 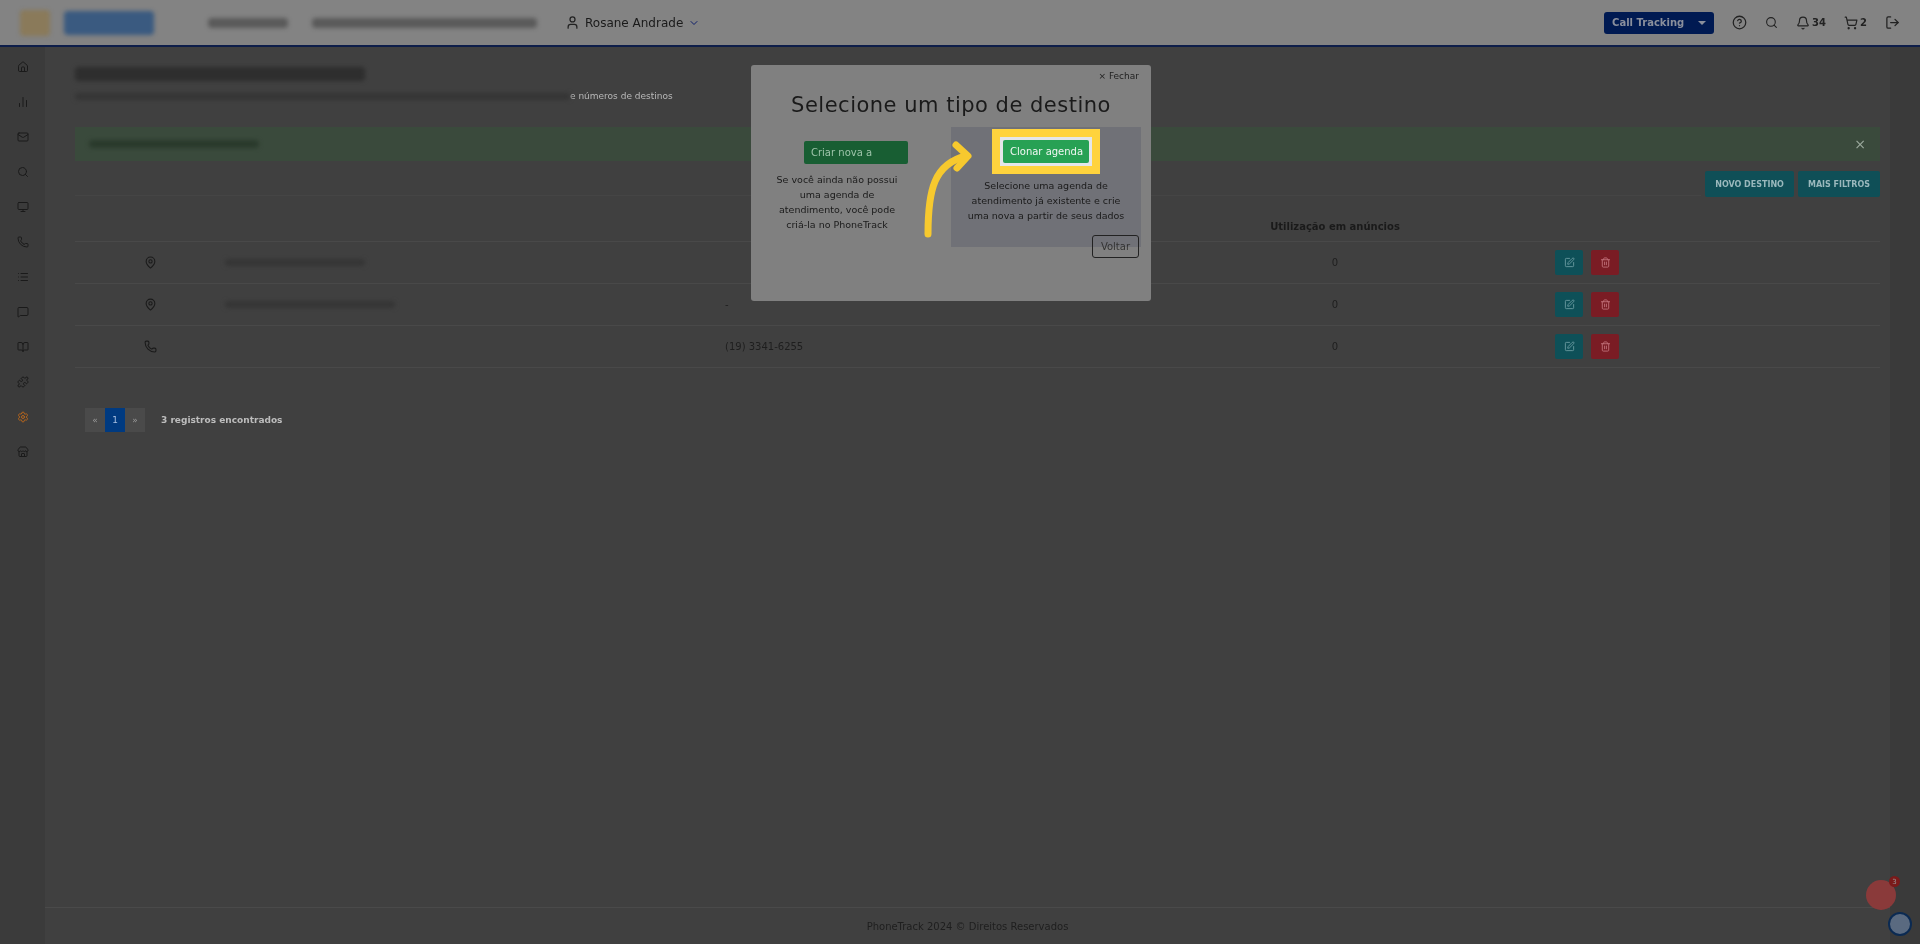 I want to click on help-icon, so click(x=1740, y=22).